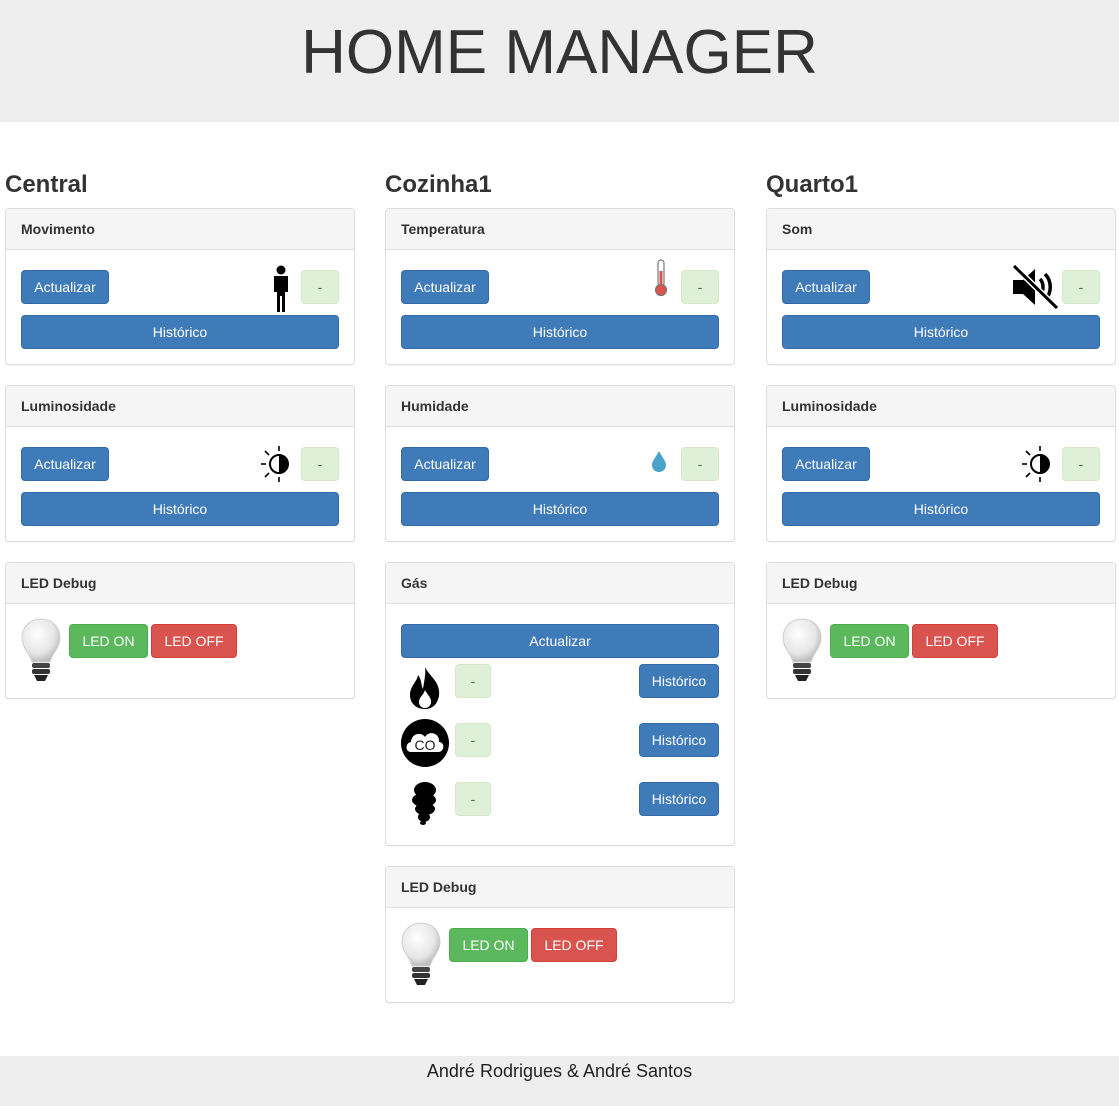 Image resolution: width=1119 pixels, height=1106 pixels. I want to click on sound-muted-icon, so click(1035, 289).